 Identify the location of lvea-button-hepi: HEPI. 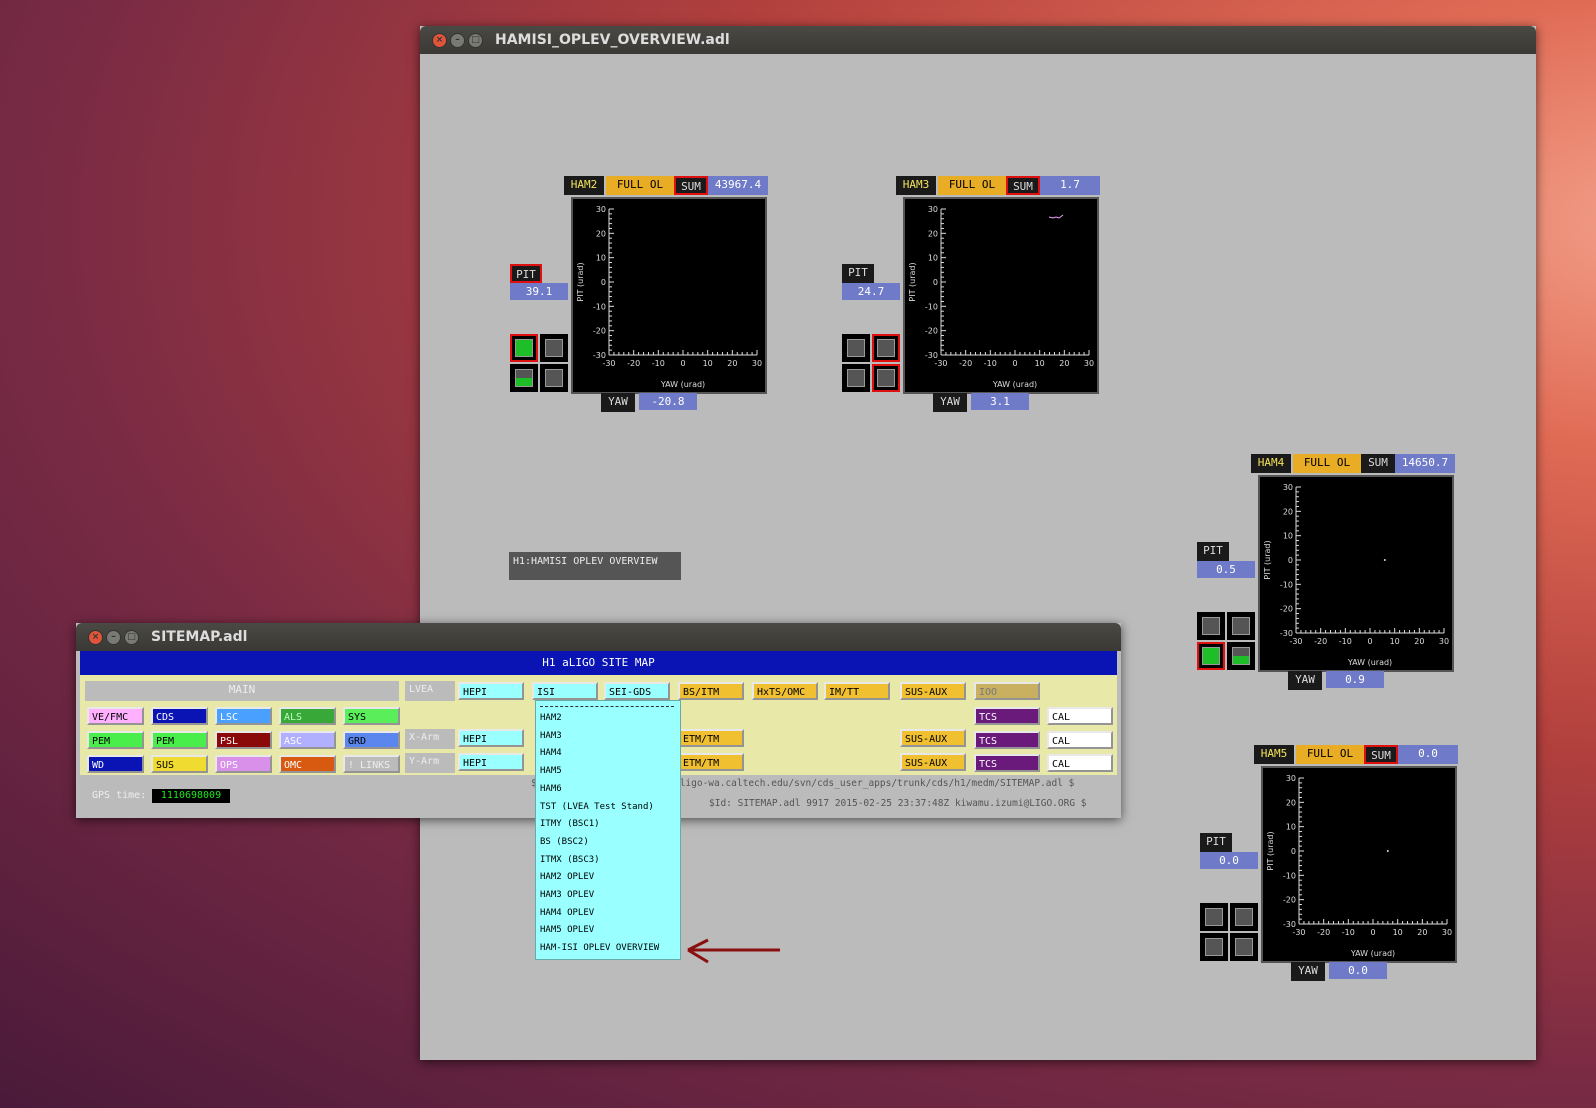
(491, 691).